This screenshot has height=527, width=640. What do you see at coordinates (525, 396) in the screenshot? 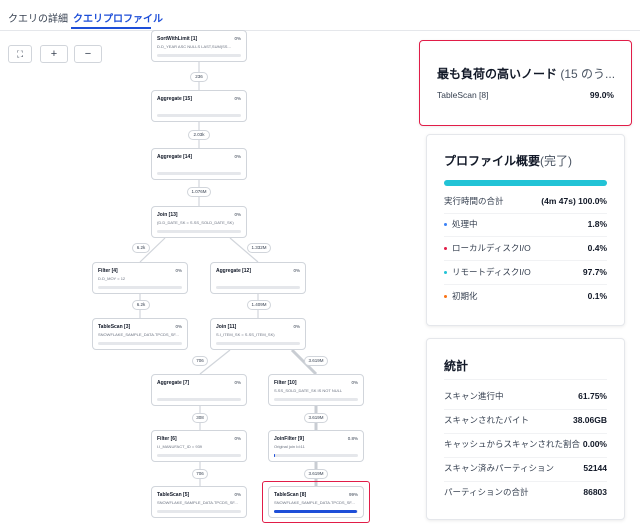
I see `stat-row: スキャン進行中 61.75%` at bounding box center [525, 396].